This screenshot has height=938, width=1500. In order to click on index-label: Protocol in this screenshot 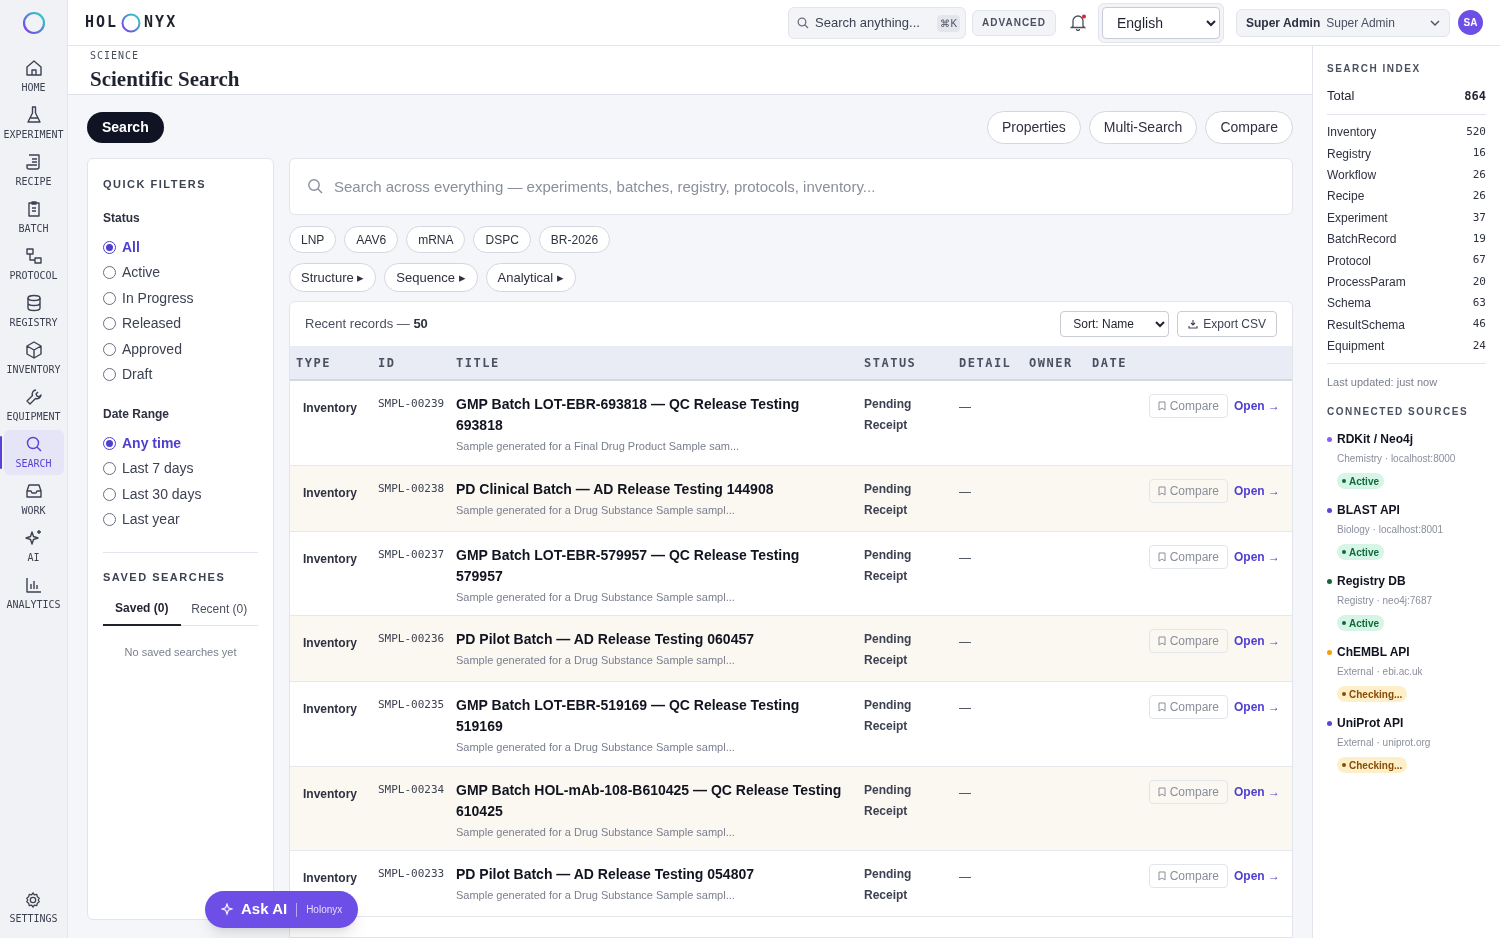, I will do `click(1349, 261)`.